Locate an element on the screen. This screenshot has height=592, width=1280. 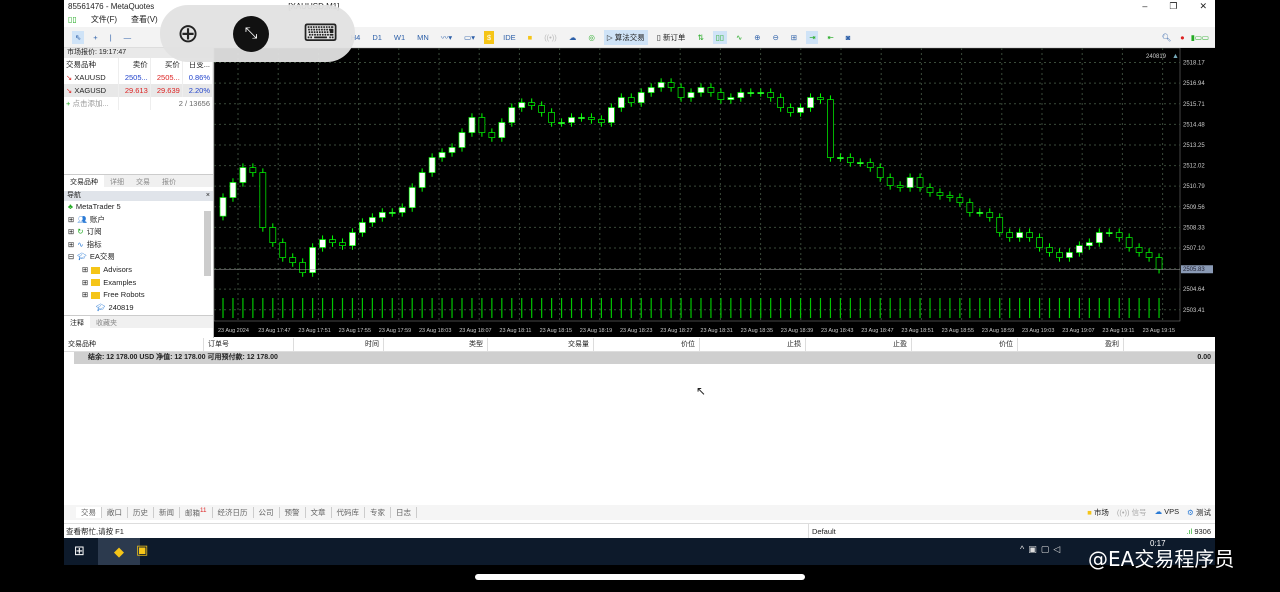
ea-label: 240819 is located at coordinates (1156, 57).